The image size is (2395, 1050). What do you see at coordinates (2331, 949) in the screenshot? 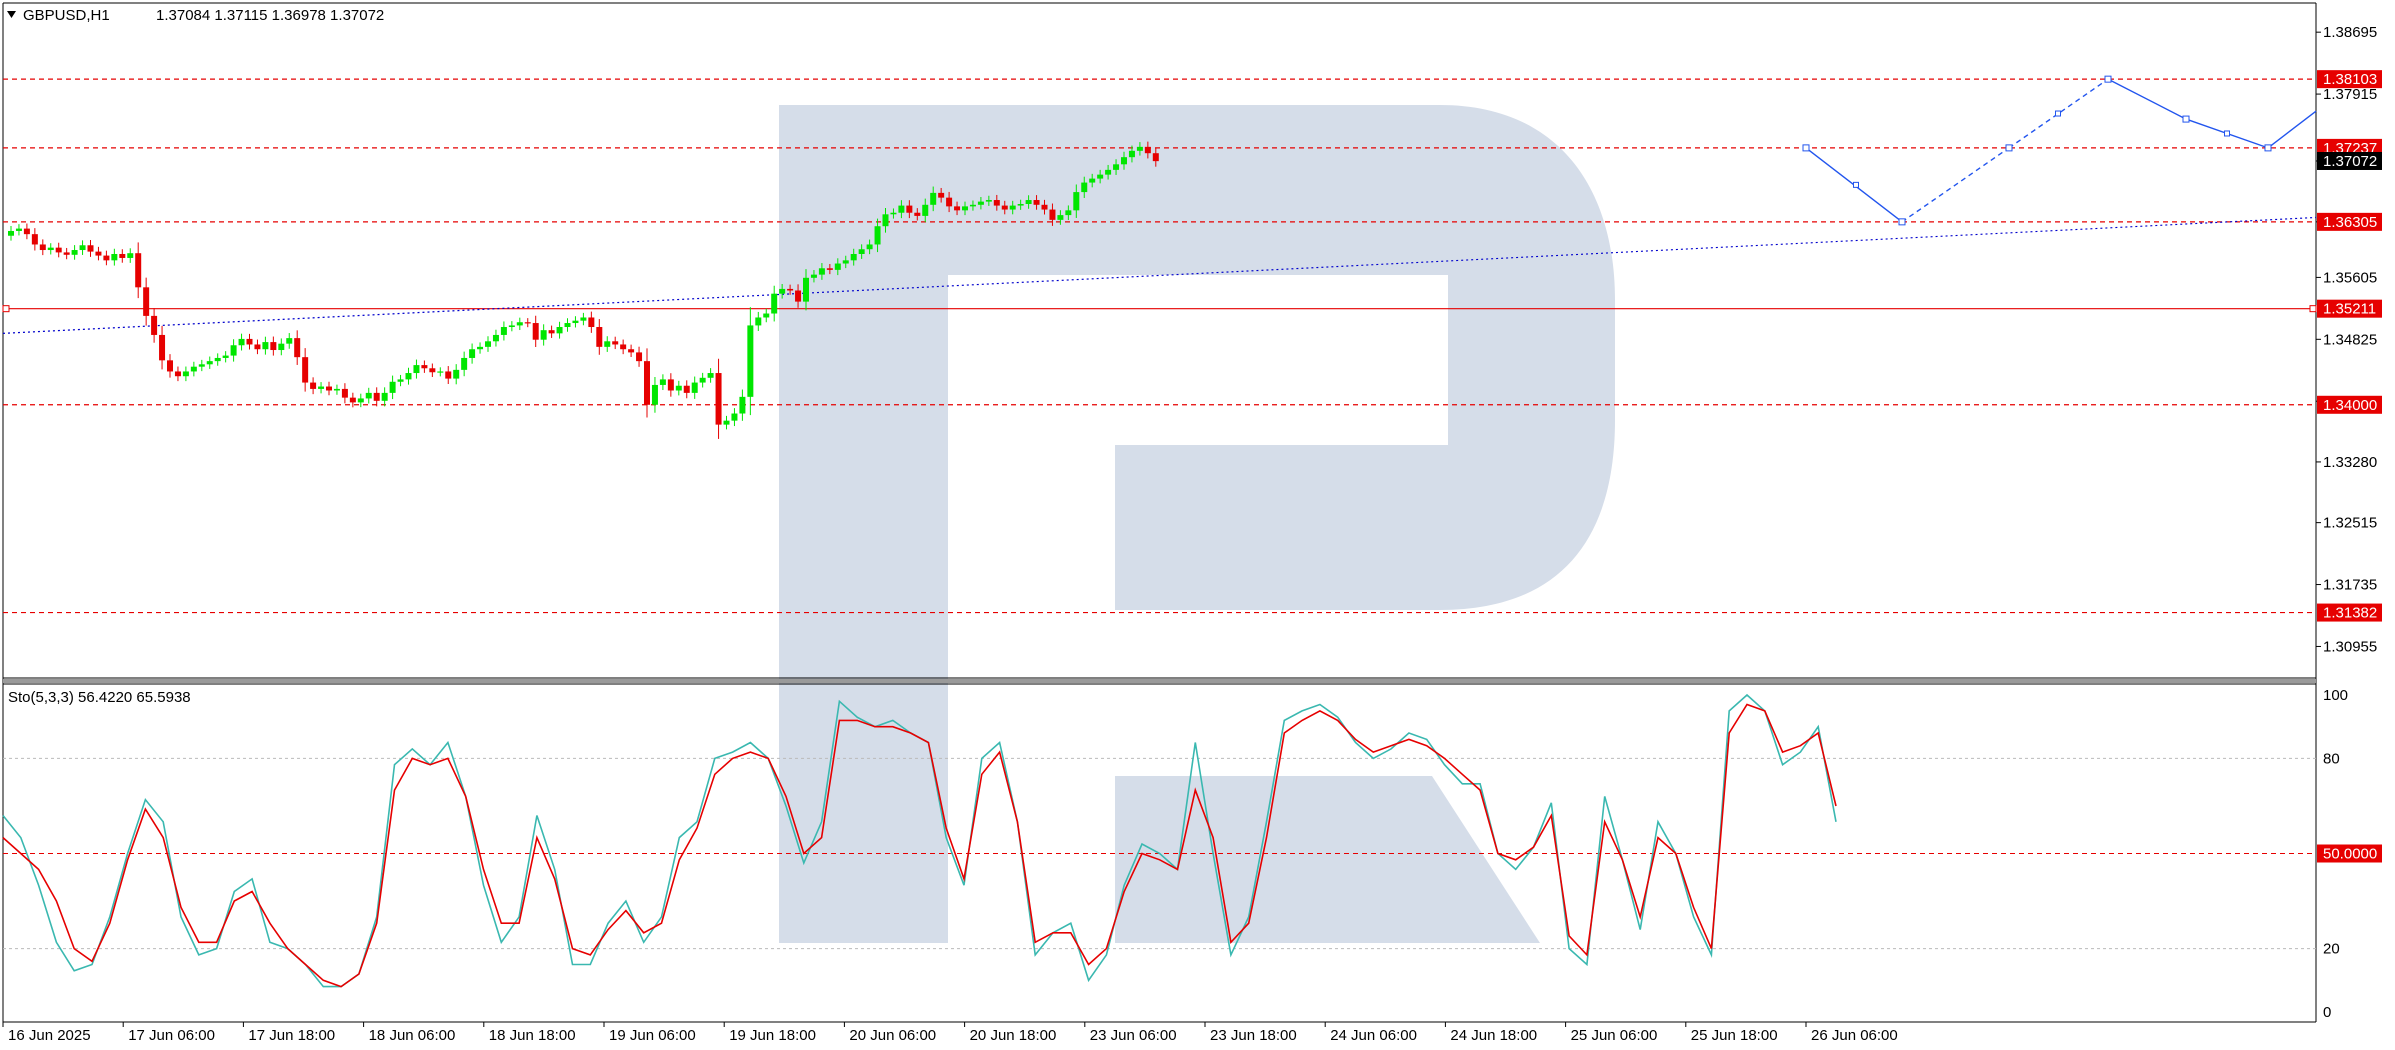
I see `osc-axis-label: 20` at bounding box center [2331, 949].